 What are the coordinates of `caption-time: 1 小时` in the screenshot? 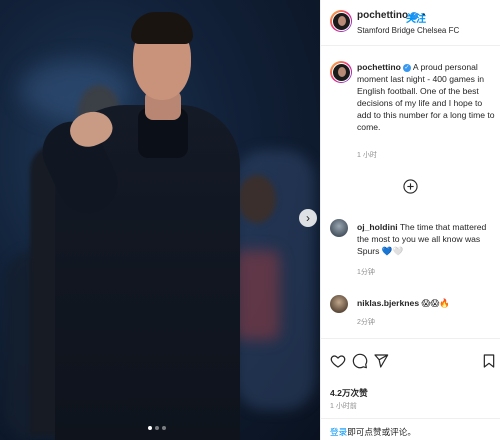 It's located at (367, 155).